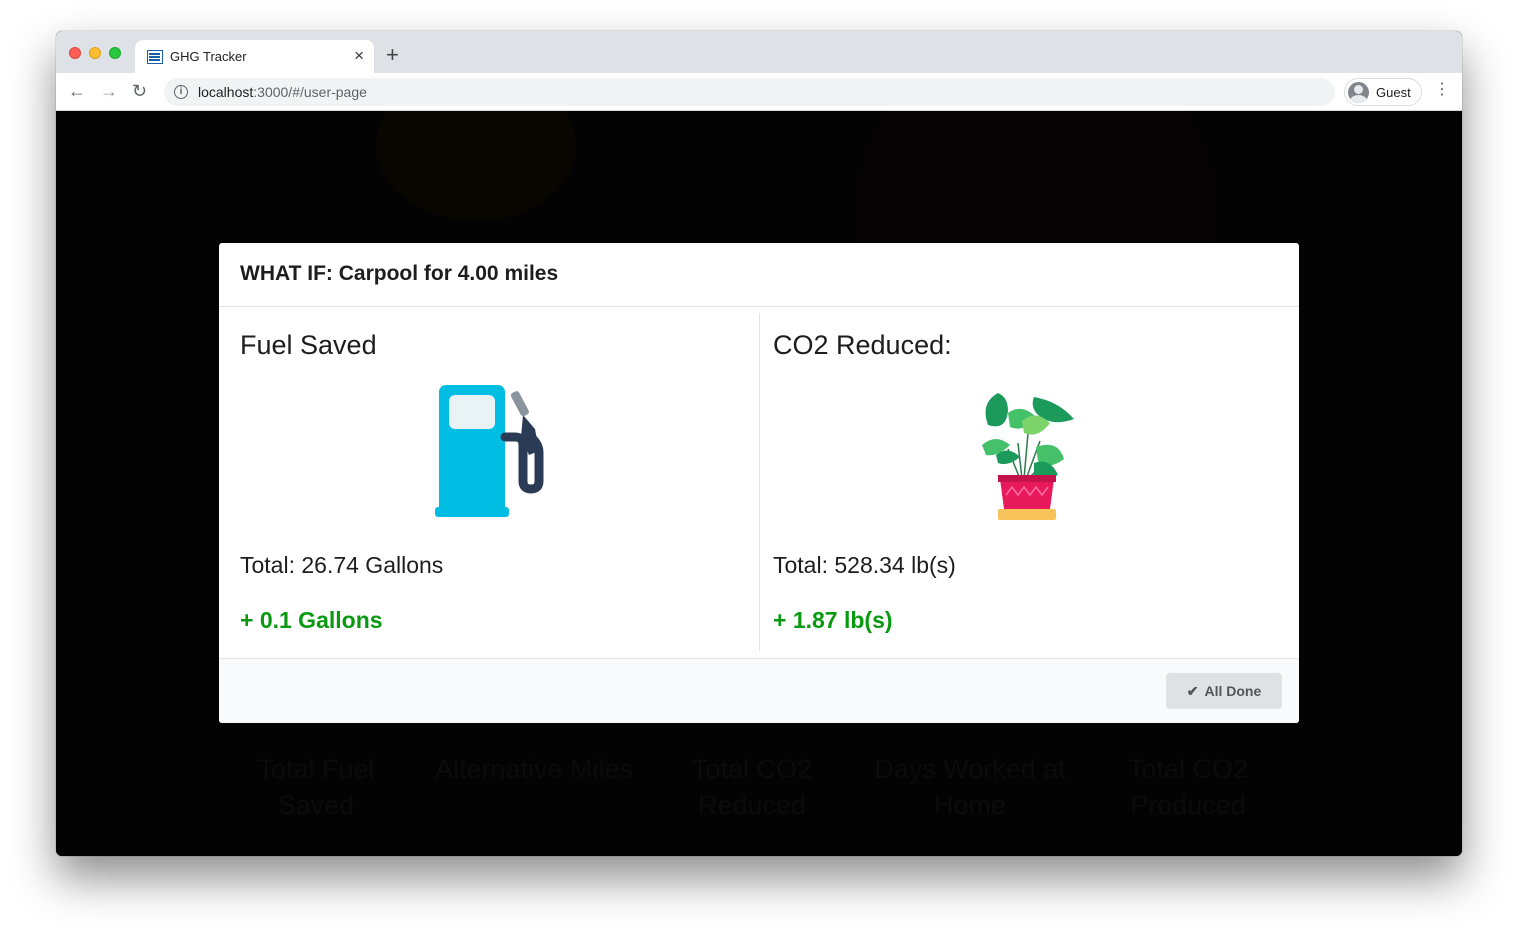 Image resolution: width=1518 pixels, height=936 pixels. Describe the element at coordinates (489, 451) in the screenshot. I see `gas-pump-icon` at that location.